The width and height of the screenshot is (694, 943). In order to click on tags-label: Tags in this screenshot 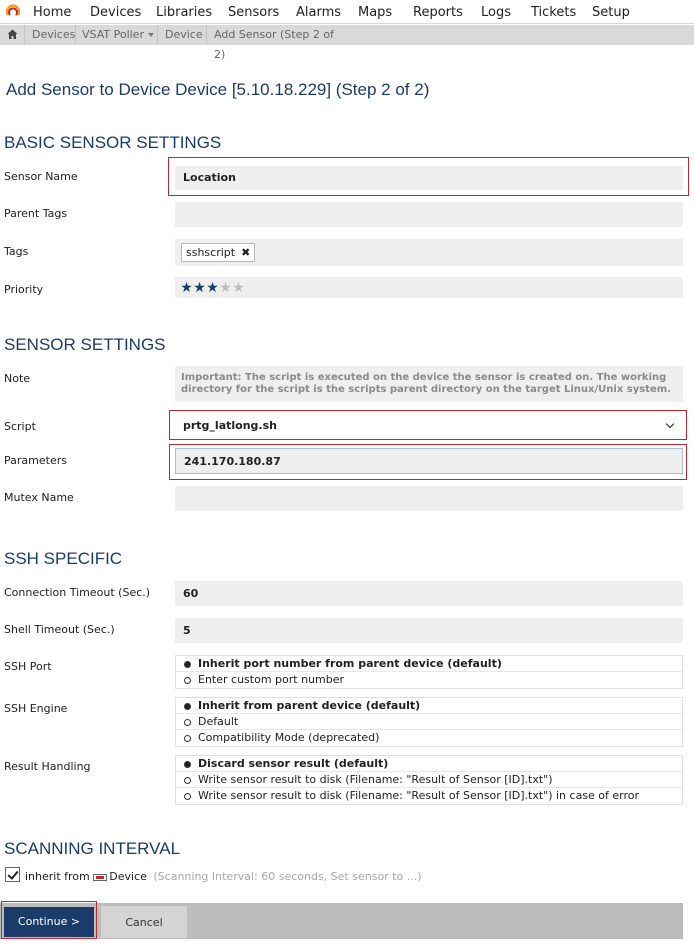, I will do `click(16, 251)`.